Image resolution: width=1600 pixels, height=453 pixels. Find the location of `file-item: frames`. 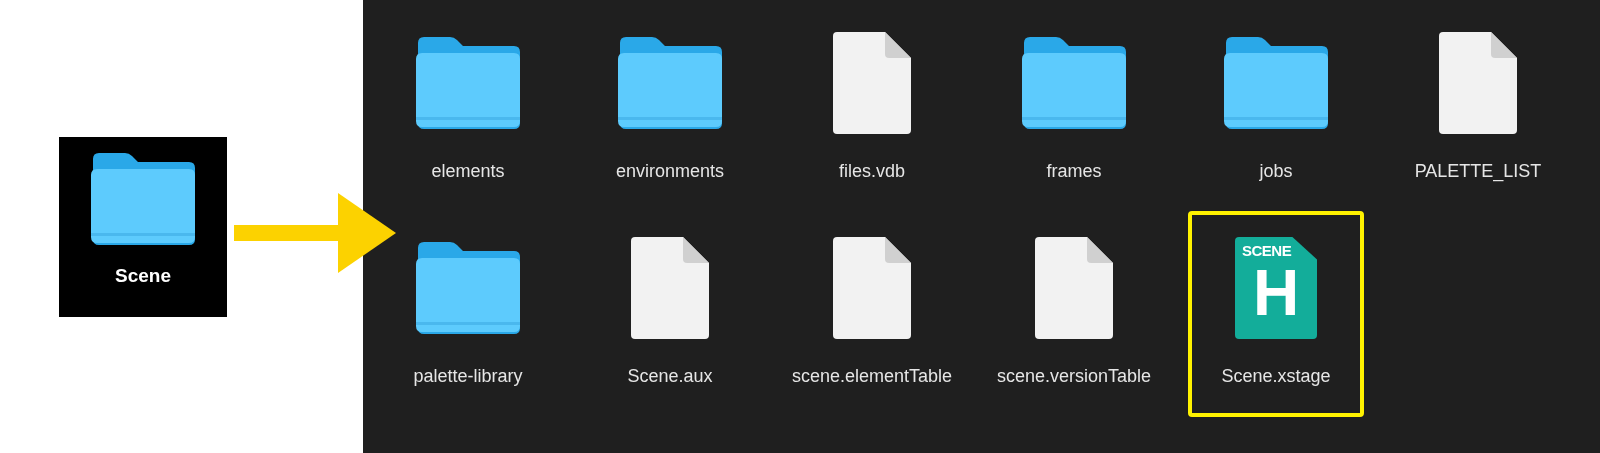

file-item: frames is located at coordinates (1074, 124).